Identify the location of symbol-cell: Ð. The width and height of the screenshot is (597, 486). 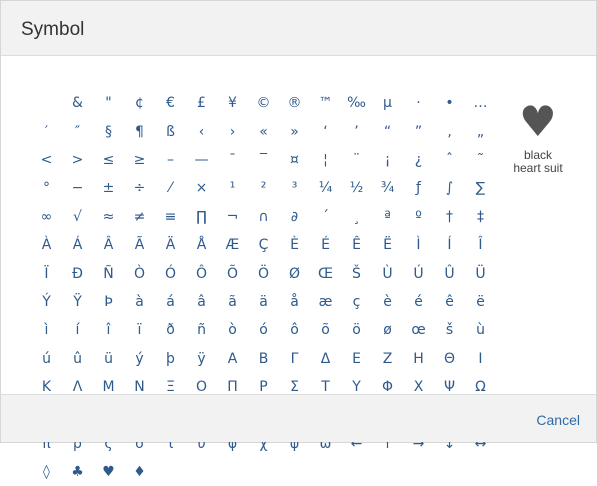
(77, 273).